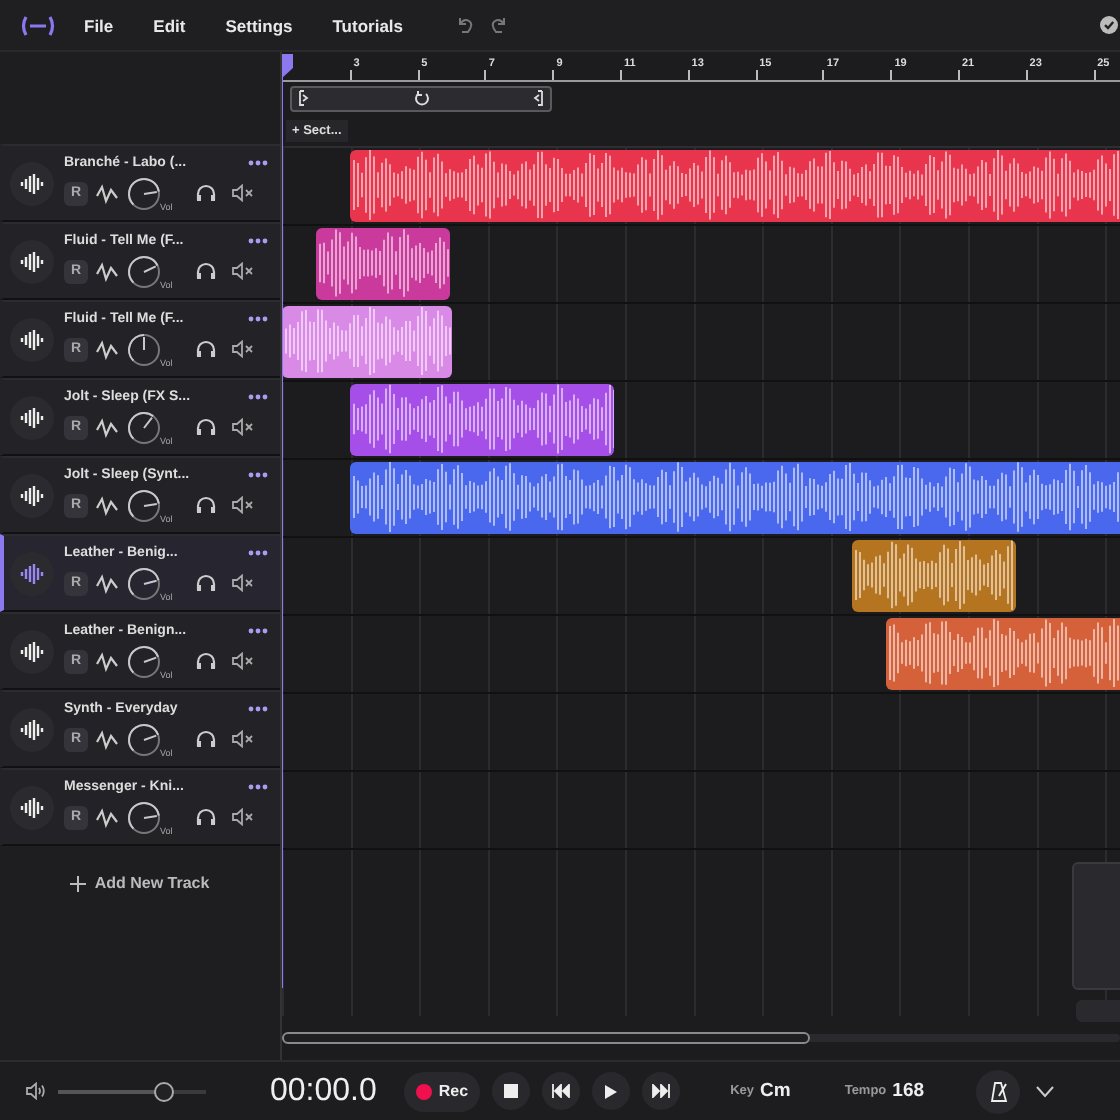 Image resolution: width=1120 pixels, height=1120 pixels. I want to click on side-panel, so click(1096, 926).